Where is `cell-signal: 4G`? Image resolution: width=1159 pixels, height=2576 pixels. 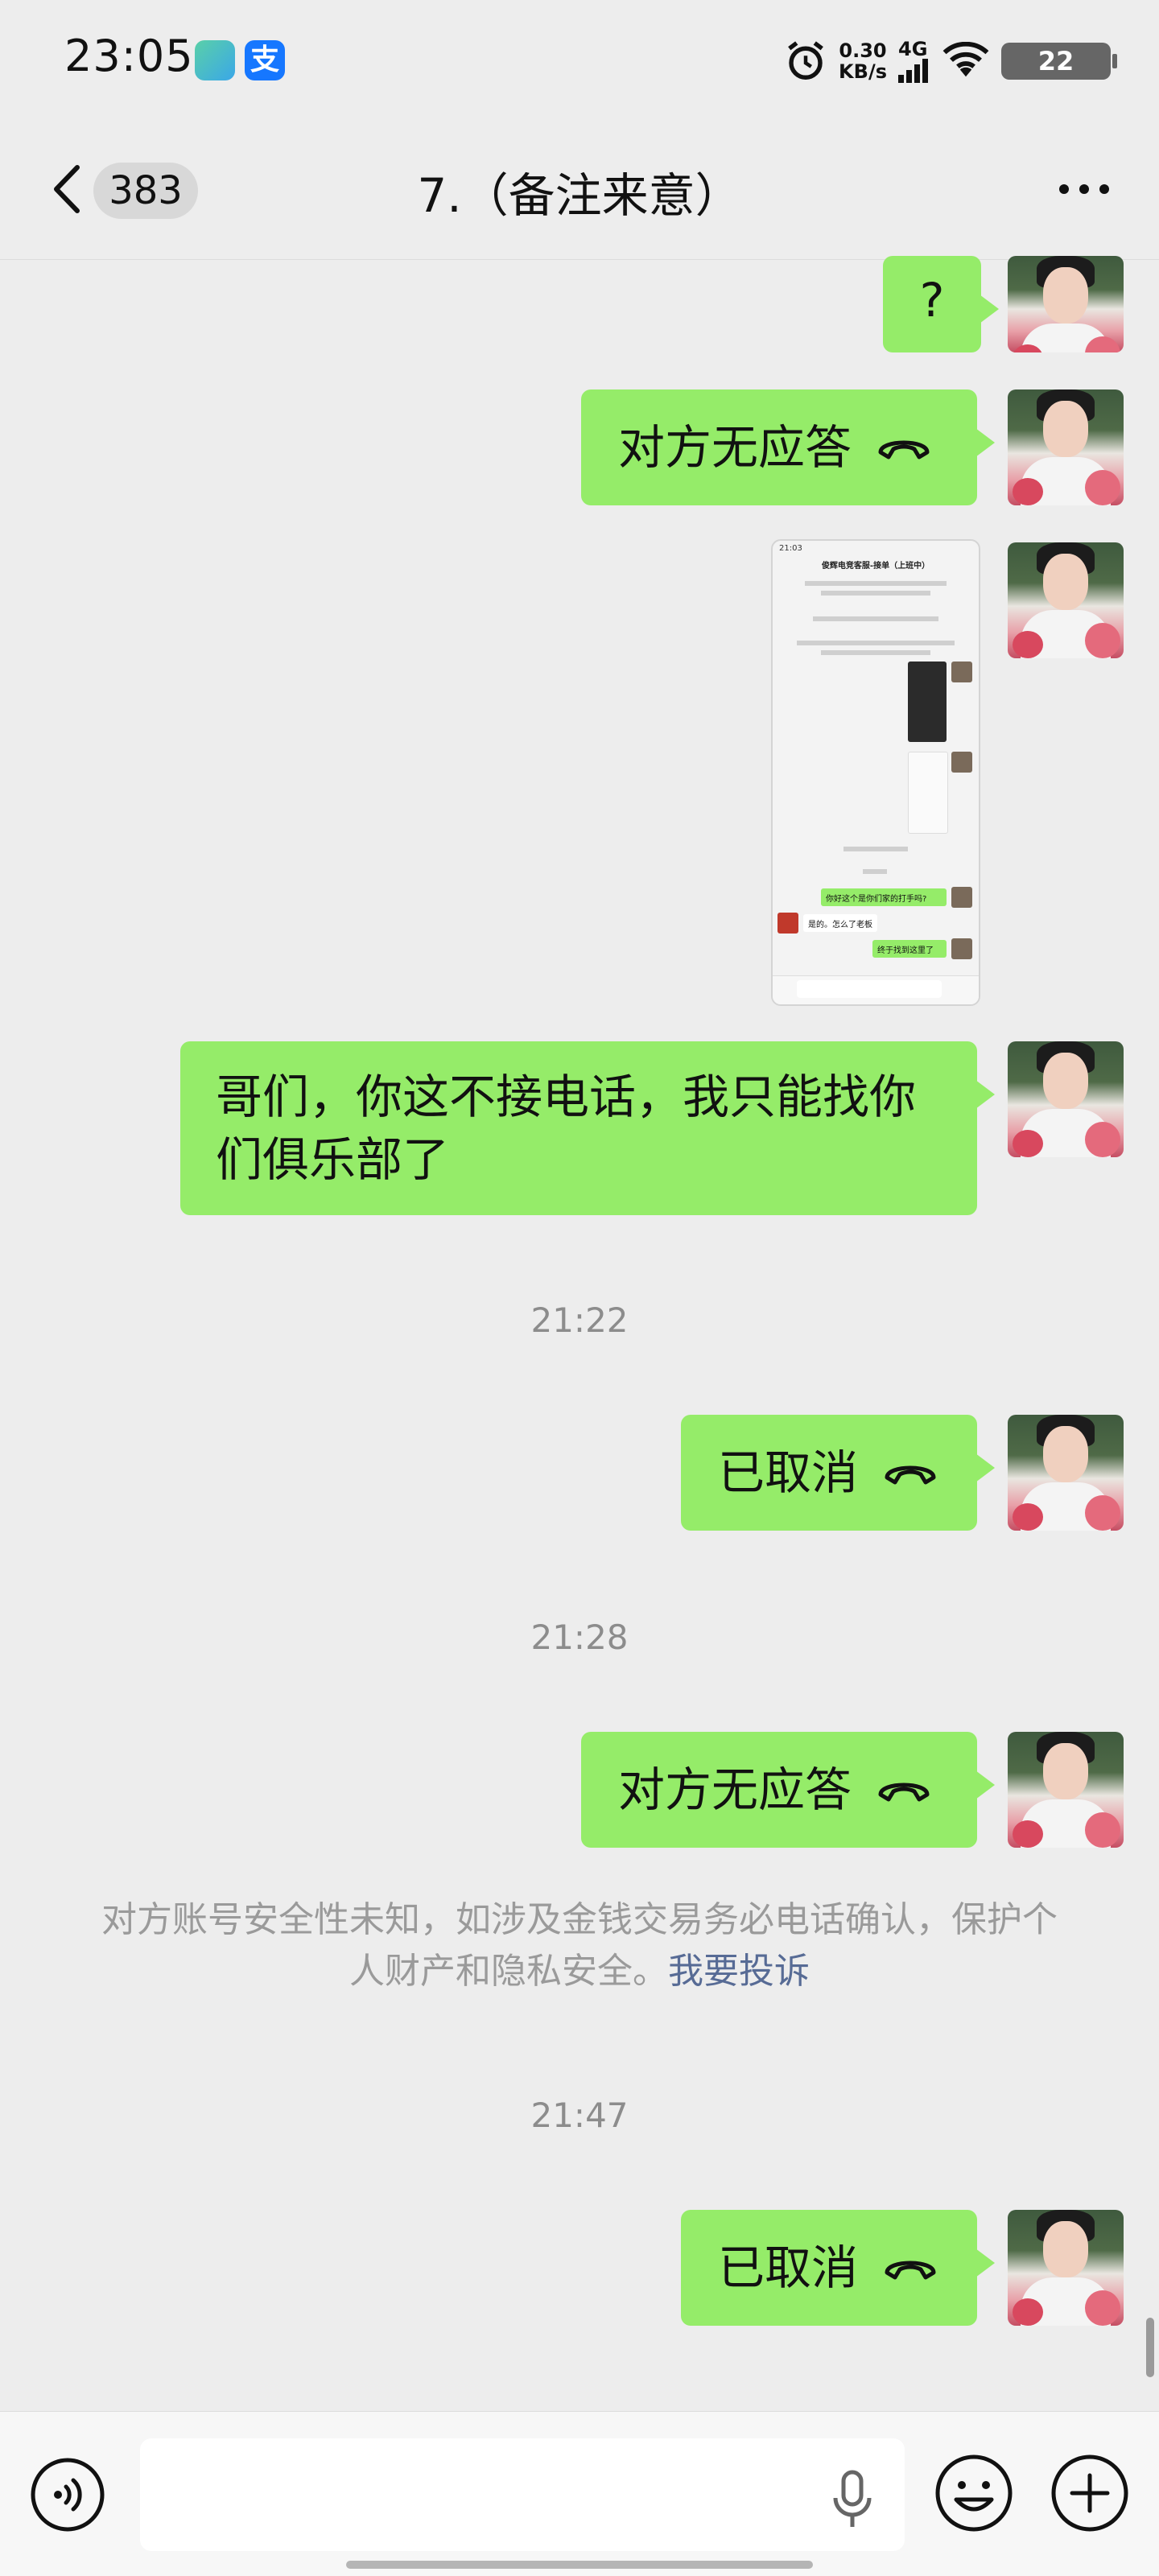
cell-signal: 4G is located at coordinates (914, 61).